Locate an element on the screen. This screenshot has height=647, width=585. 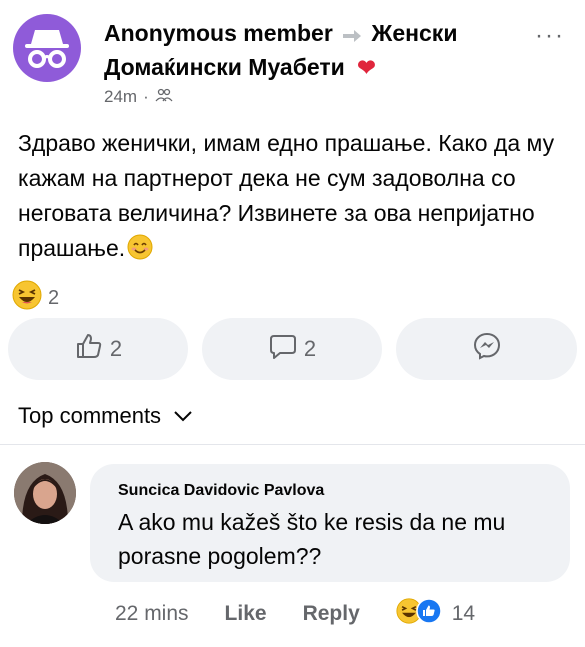
heart-emoji: ❤ is located at coordinates (366, 67).